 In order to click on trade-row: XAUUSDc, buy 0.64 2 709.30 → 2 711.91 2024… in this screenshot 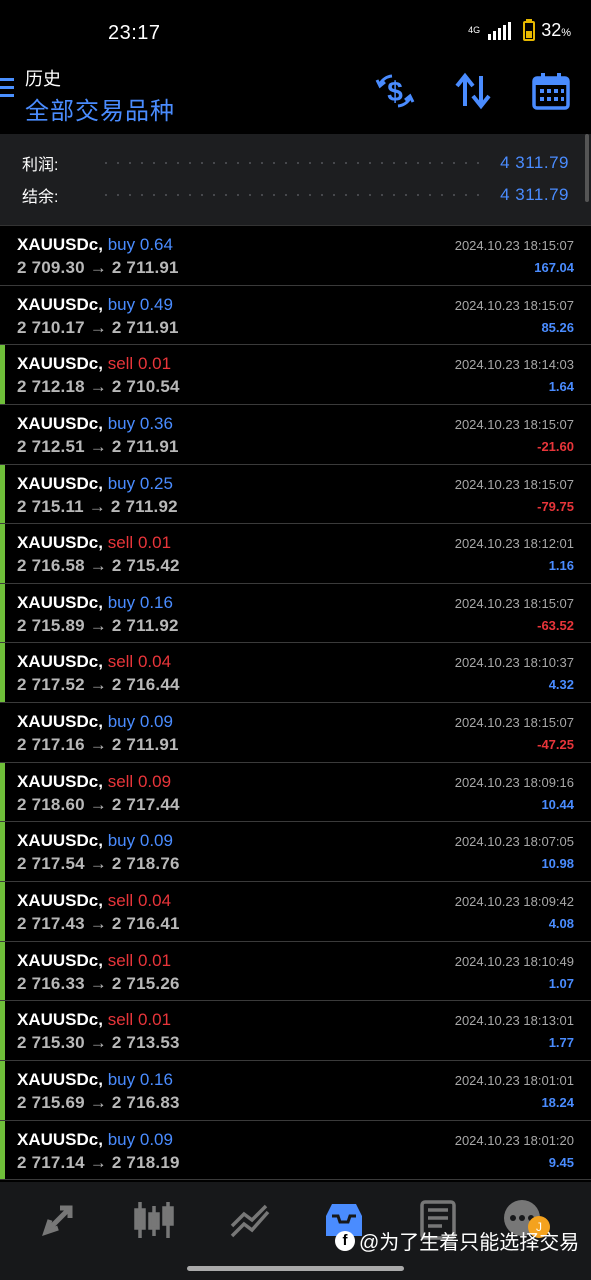, I will do `click(295, 256)`.